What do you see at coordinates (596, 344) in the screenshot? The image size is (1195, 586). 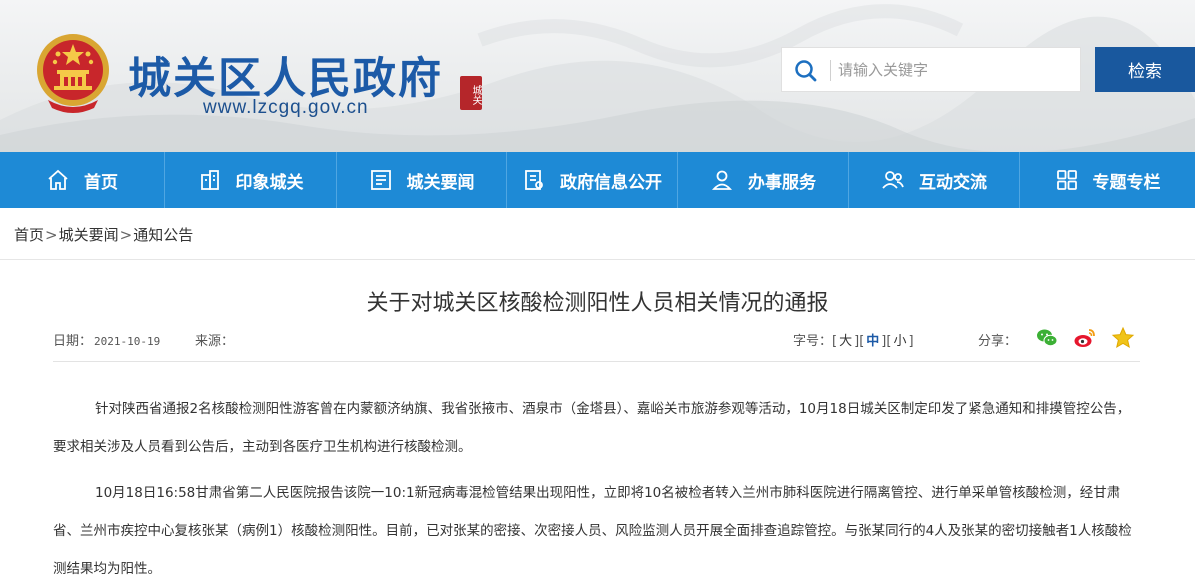 I see `article-meta: 日期： 2021-10-19 来源： 字号：[大][中][小] 分享：` at bounding box center [596, 344].